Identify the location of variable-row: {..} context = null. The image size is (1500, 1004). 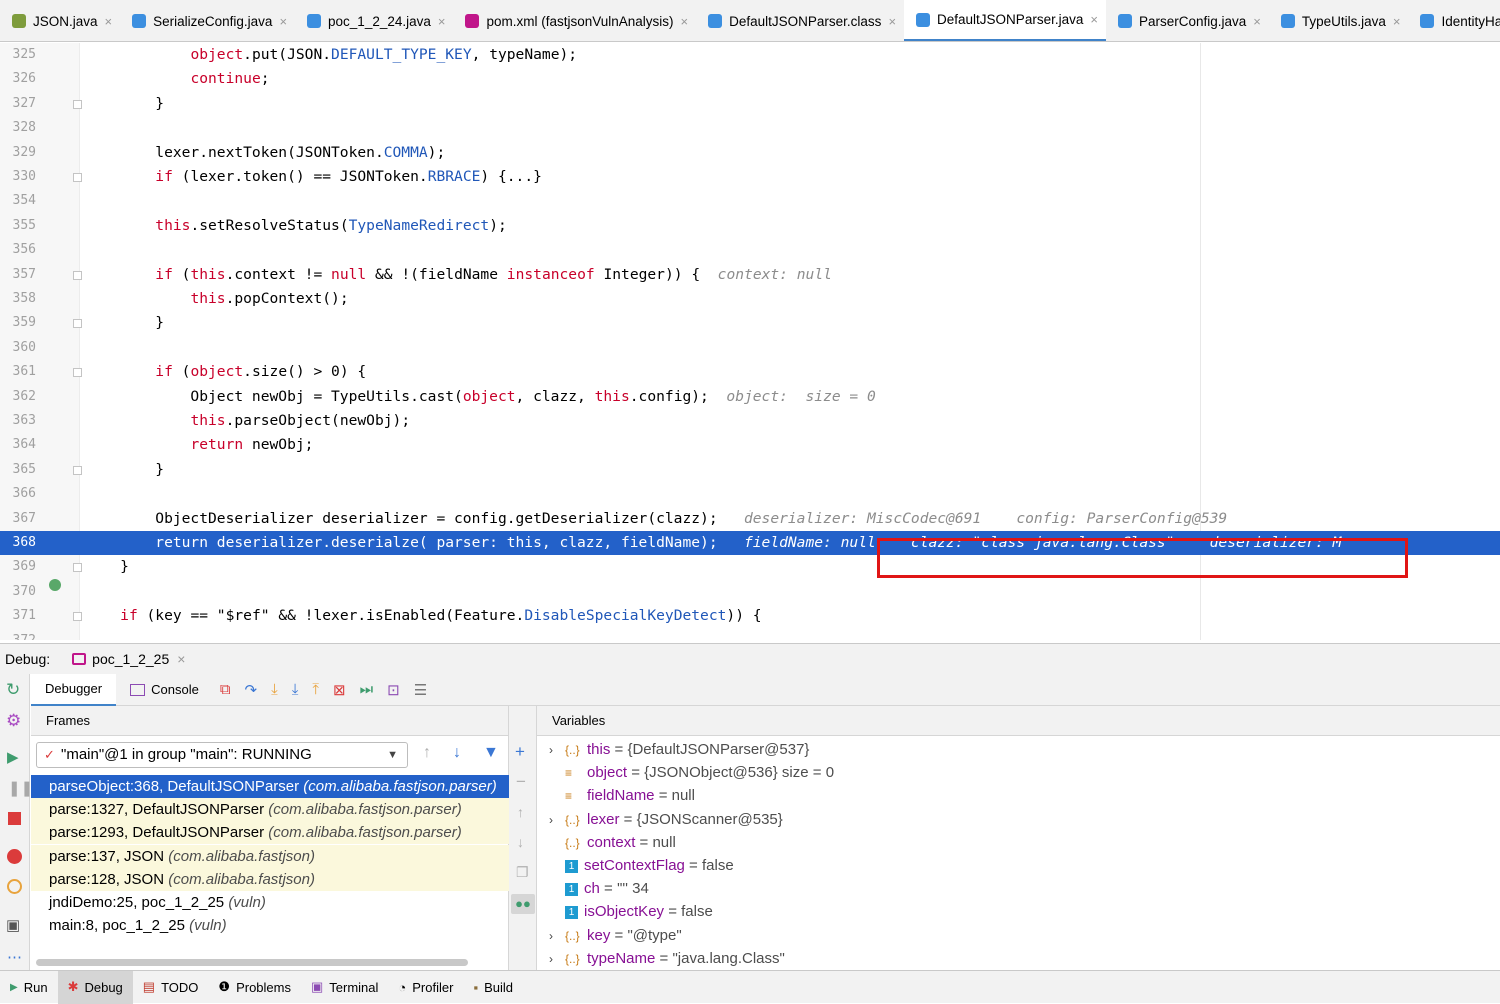
(606, 842).